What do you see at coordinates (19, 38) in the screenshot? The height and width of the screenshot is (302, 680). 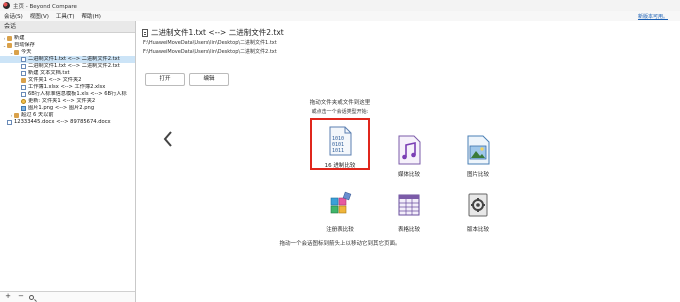 I see `tree-item-label: 新建` at bounding box center [19, 38].